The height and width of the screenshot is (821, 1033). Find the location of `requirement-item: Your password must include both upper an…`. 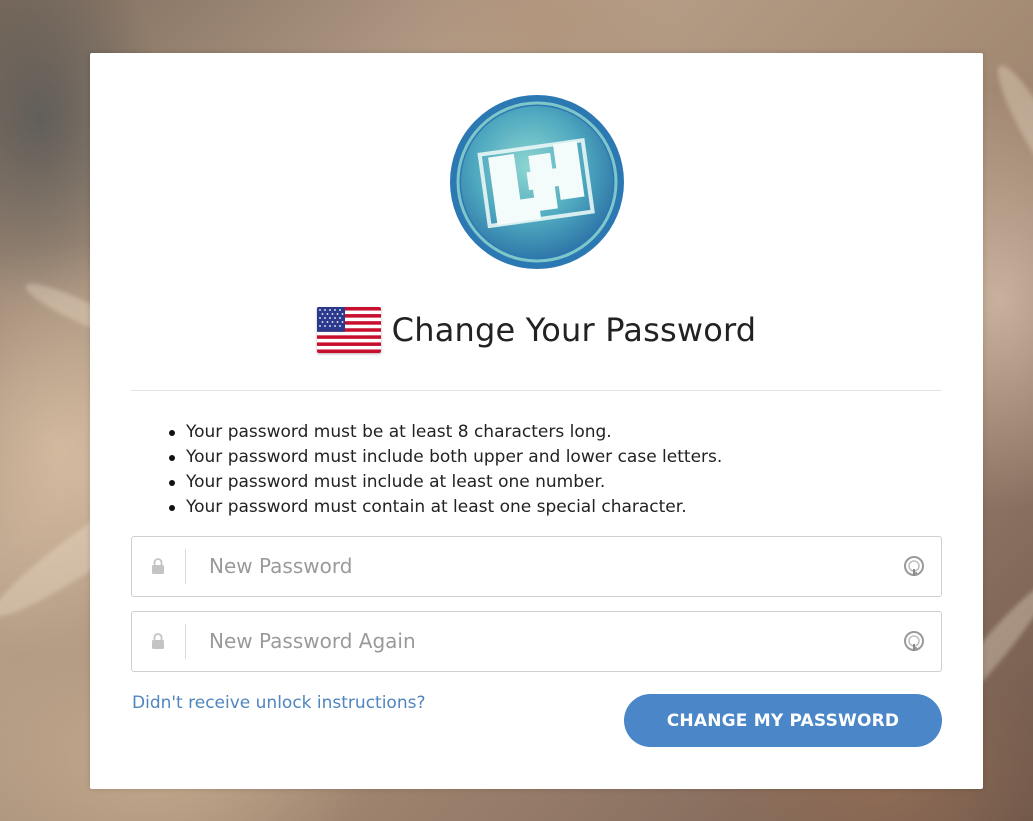

requirement-item: Your password must include both upper an… is located at coordinates (445, 457).